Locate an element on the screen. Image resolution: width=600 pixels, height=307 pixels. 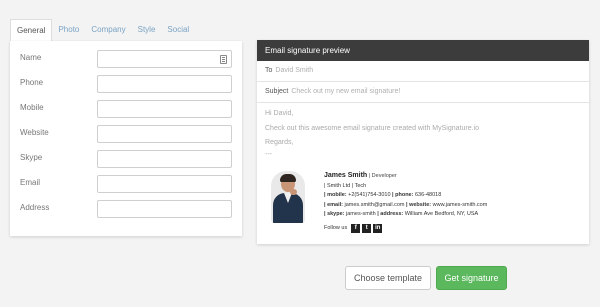
greeting-text: Hi David, is located at coordinates (279, 113).